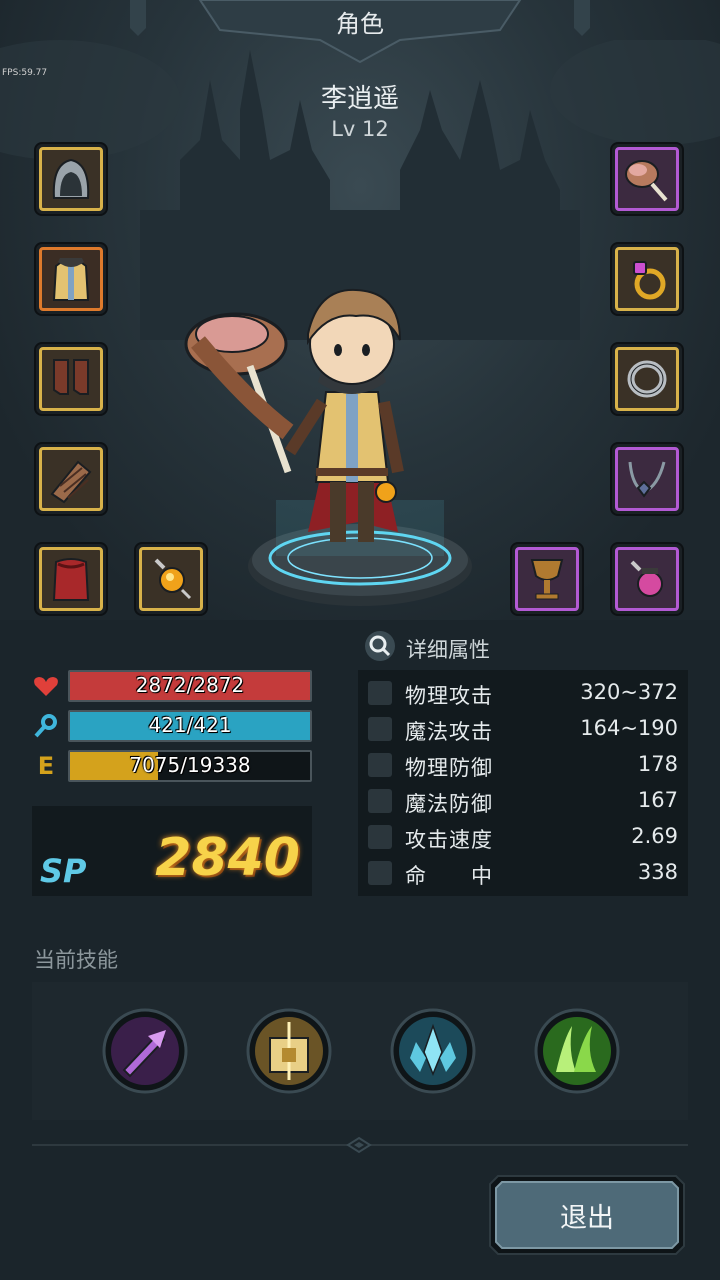  Describe the element at coordinates (523, 873) in the screenshot. I see `attr-row: 命 中 338` at that location.